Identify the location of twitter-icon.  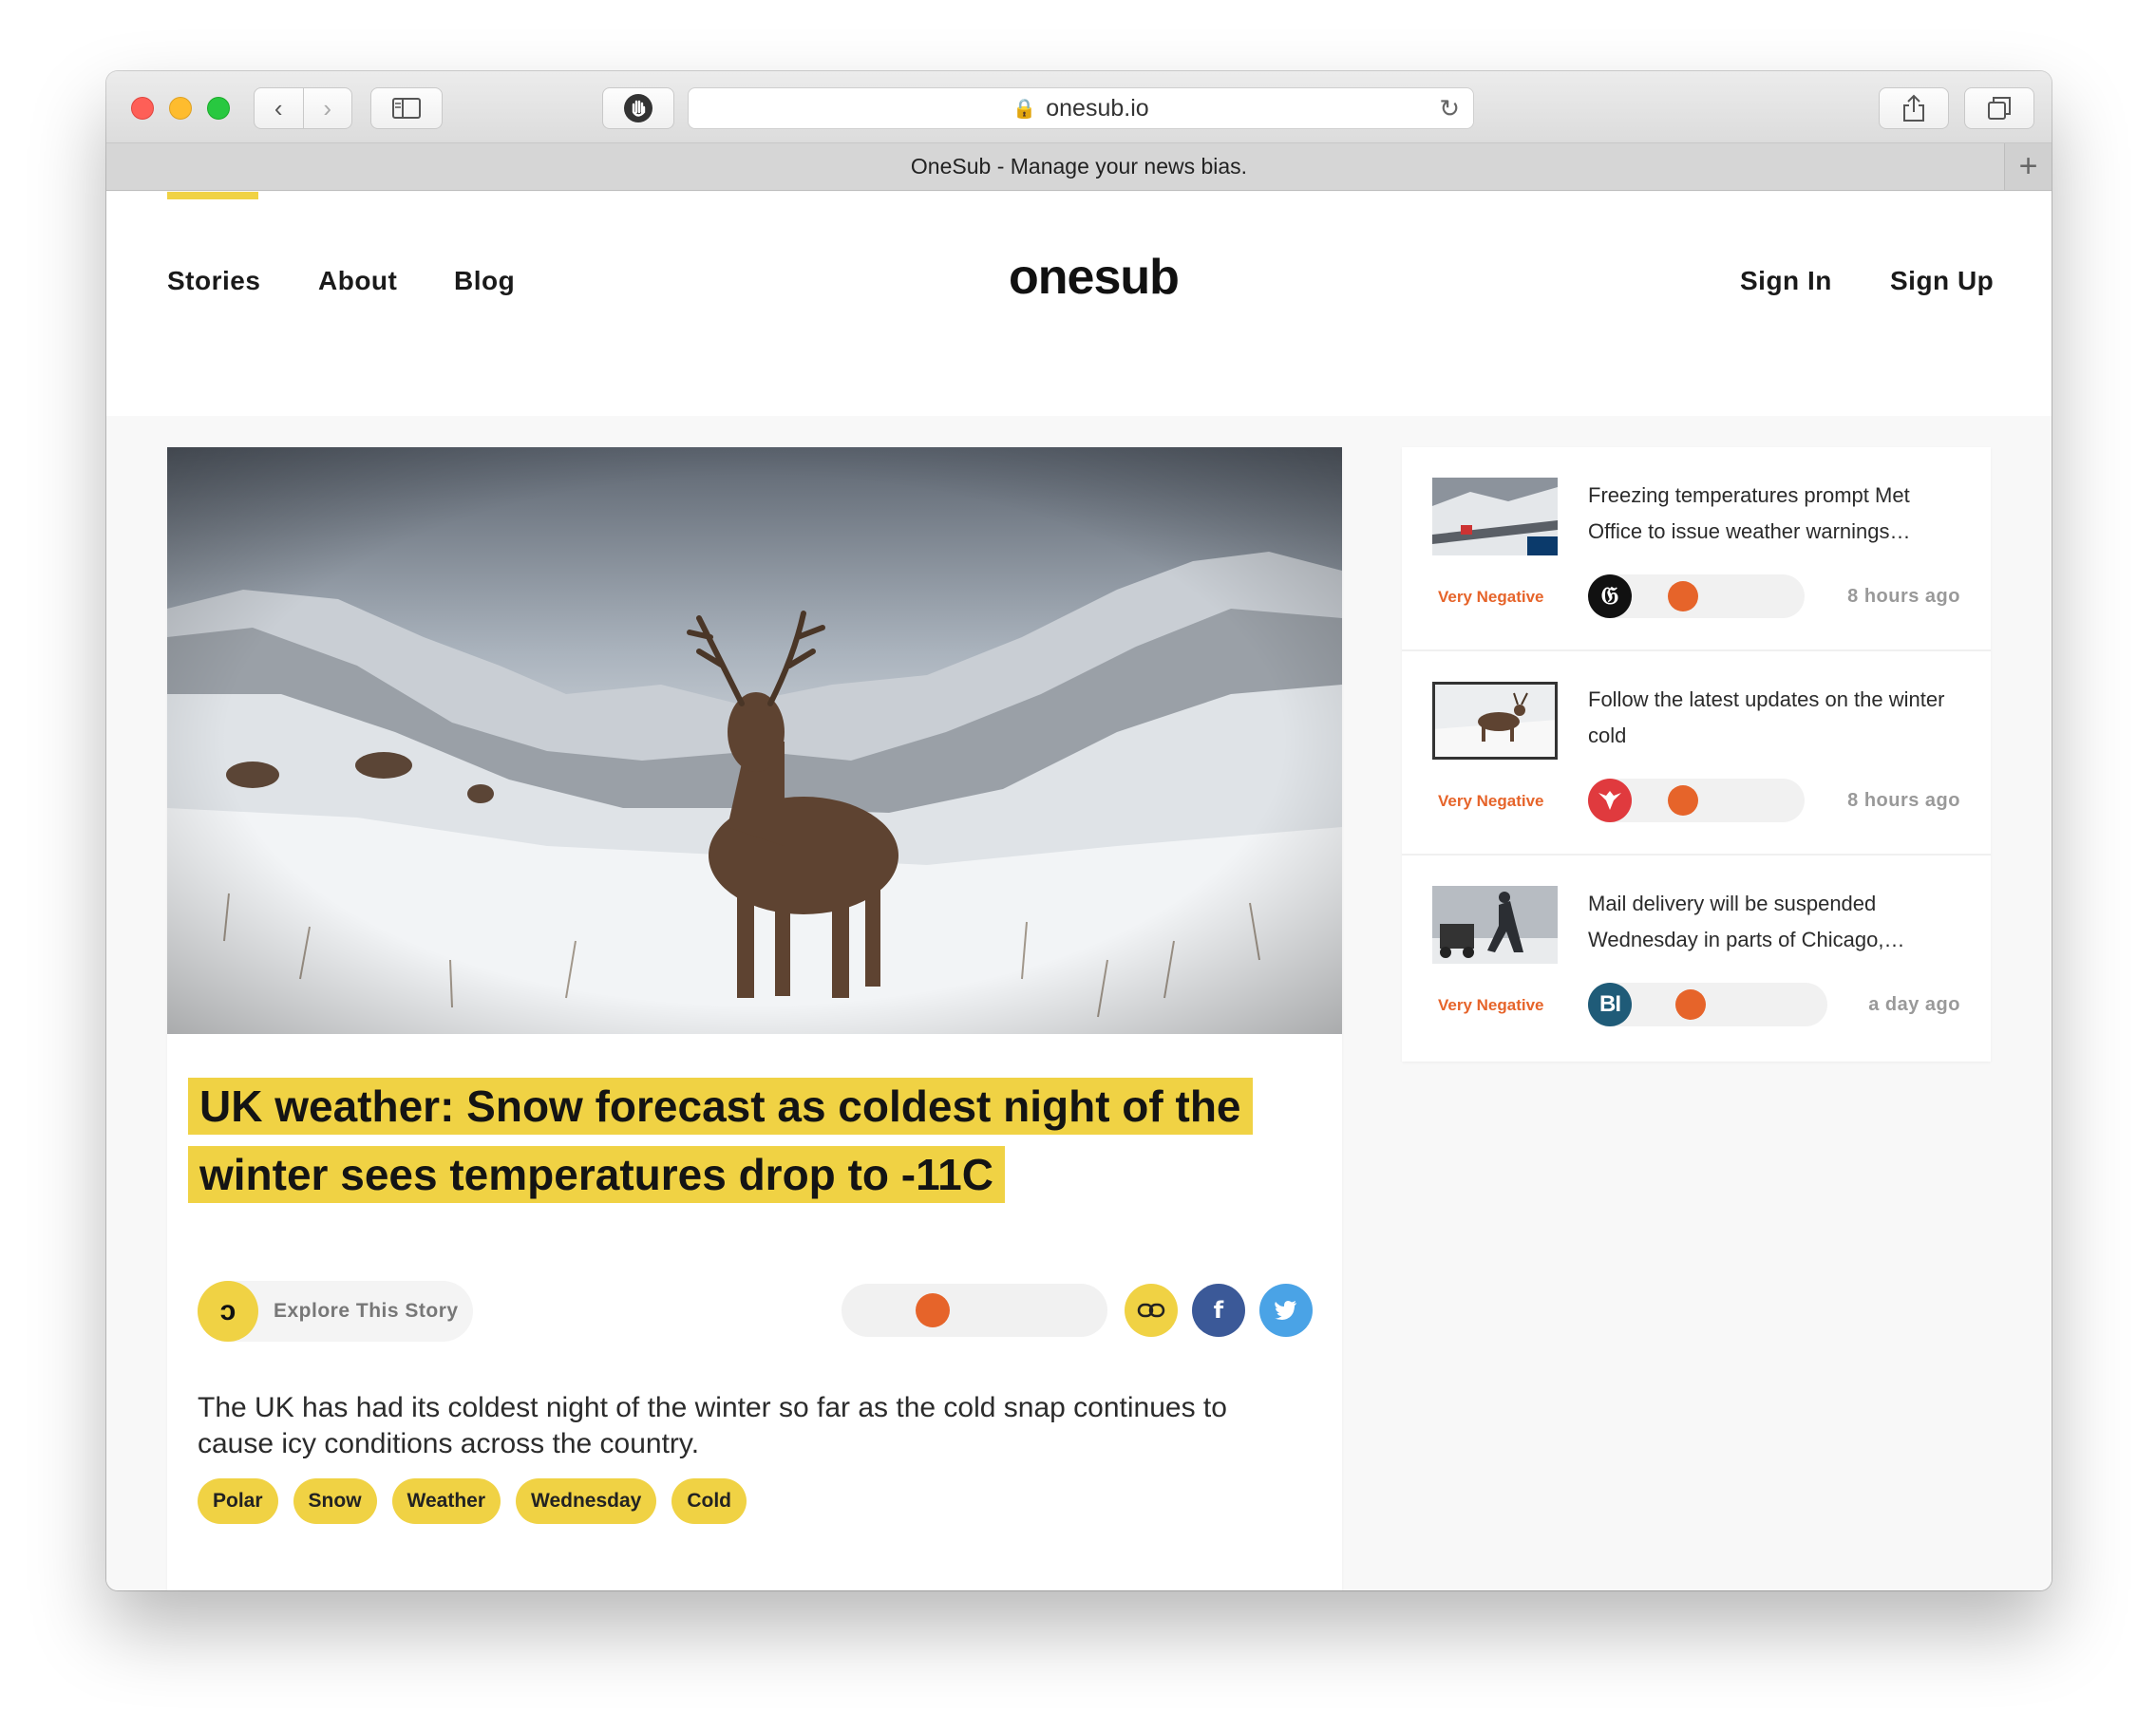
(1285, 1311).